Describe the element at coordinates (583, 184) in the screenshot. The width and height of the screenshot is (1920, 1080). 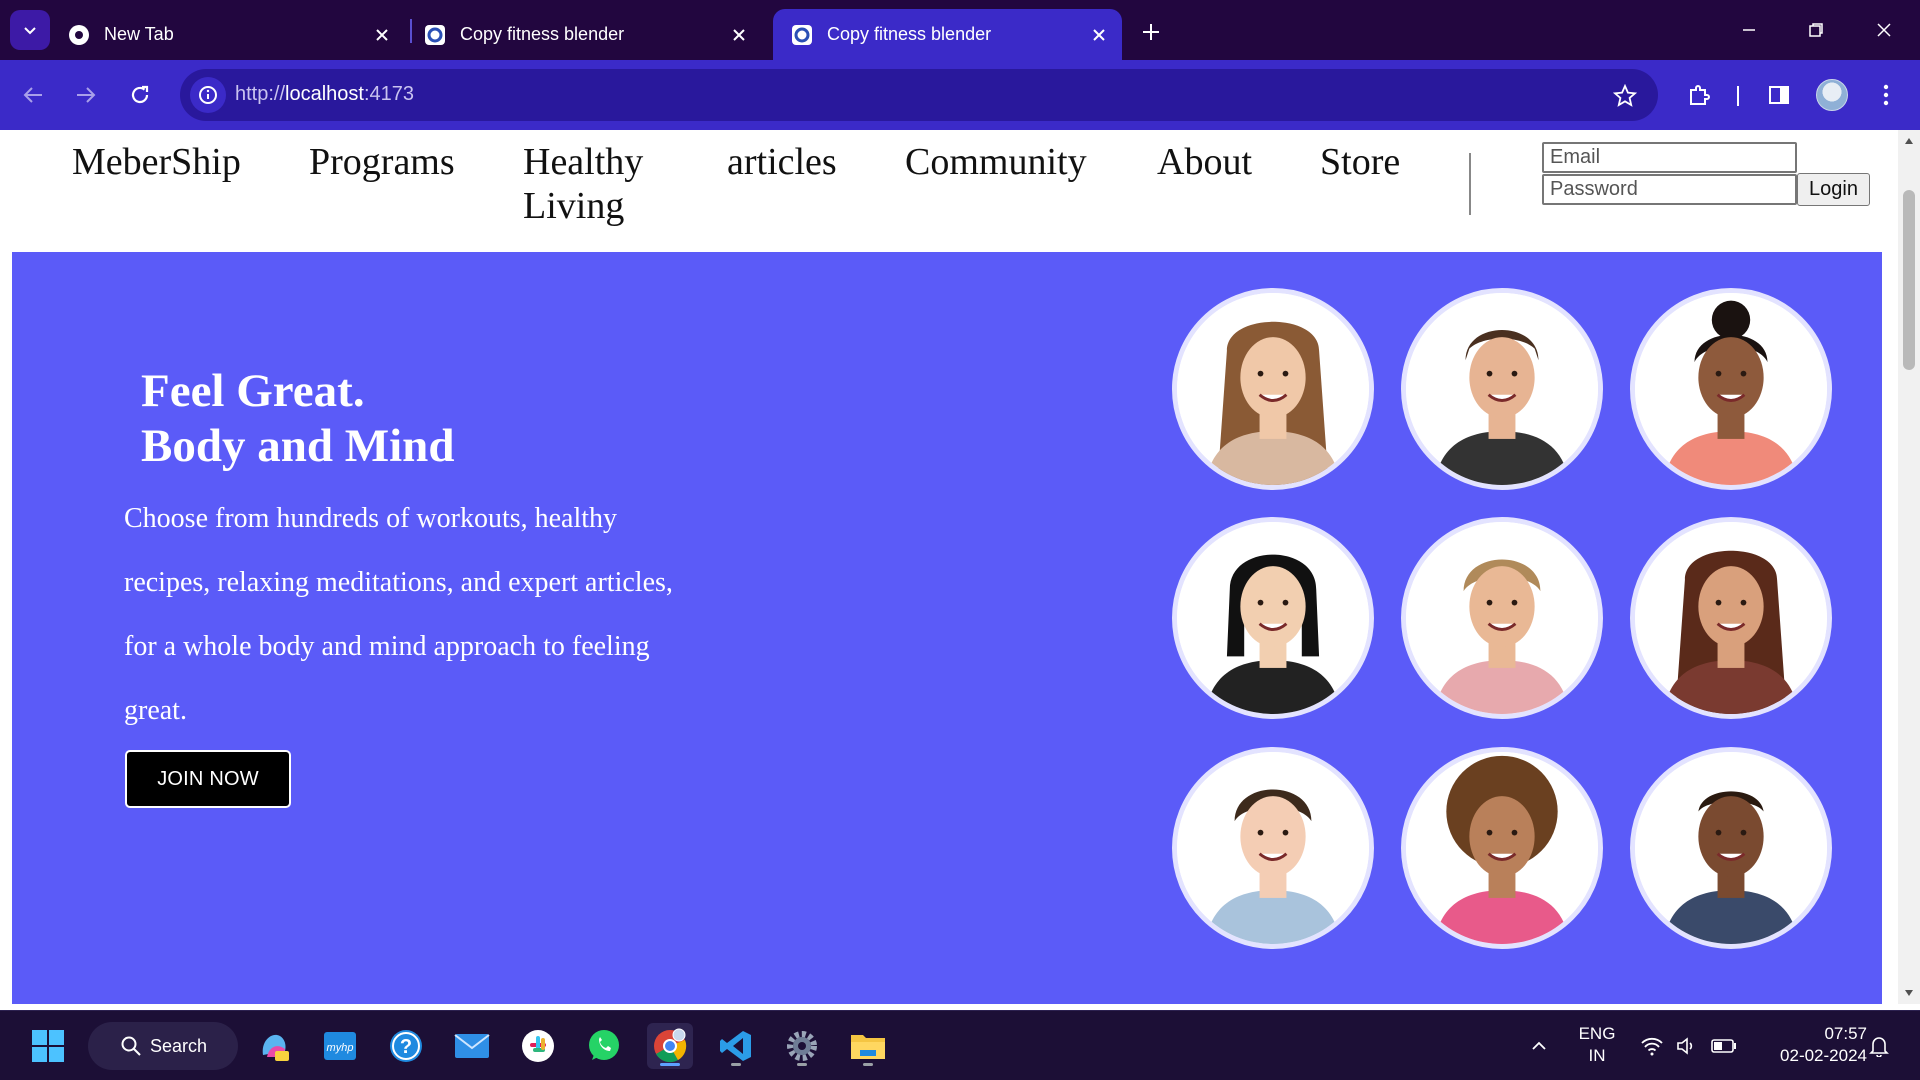
I see `nav-link-healthy-living: Healthy Living` at that location.